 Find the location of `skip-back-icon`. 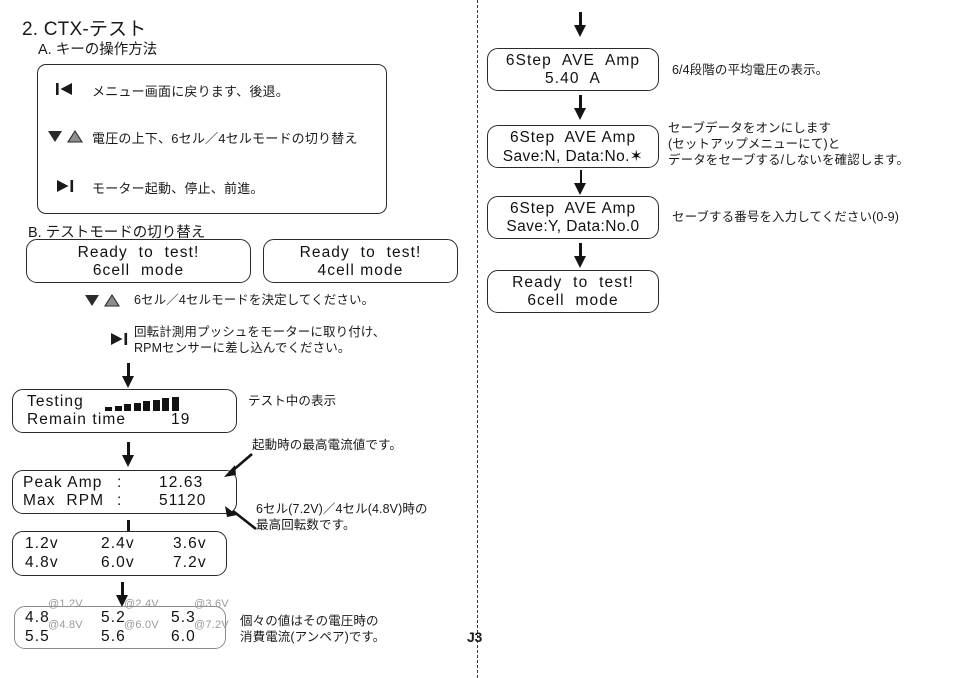

skip-back-icon is located at coordinates (65, 90).